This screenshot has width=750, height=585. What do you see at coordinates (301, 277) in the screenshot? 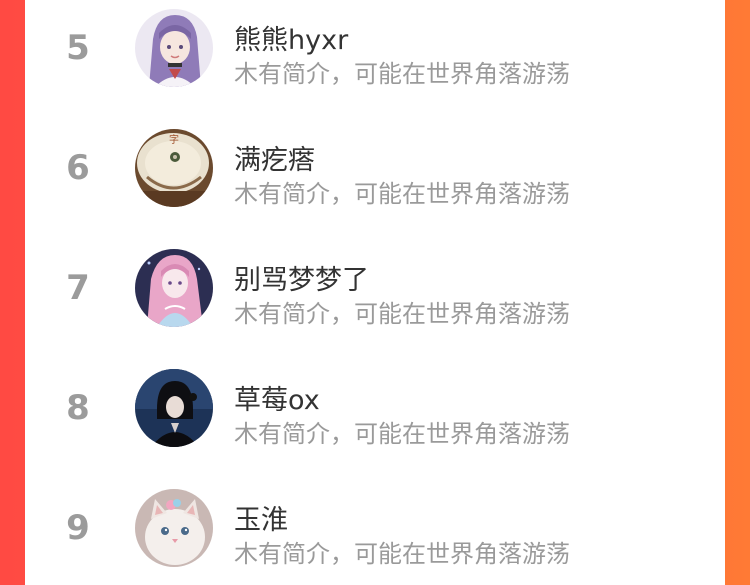
I see `user-name: 别骂梦梦了` at bounding box center [301, 277].